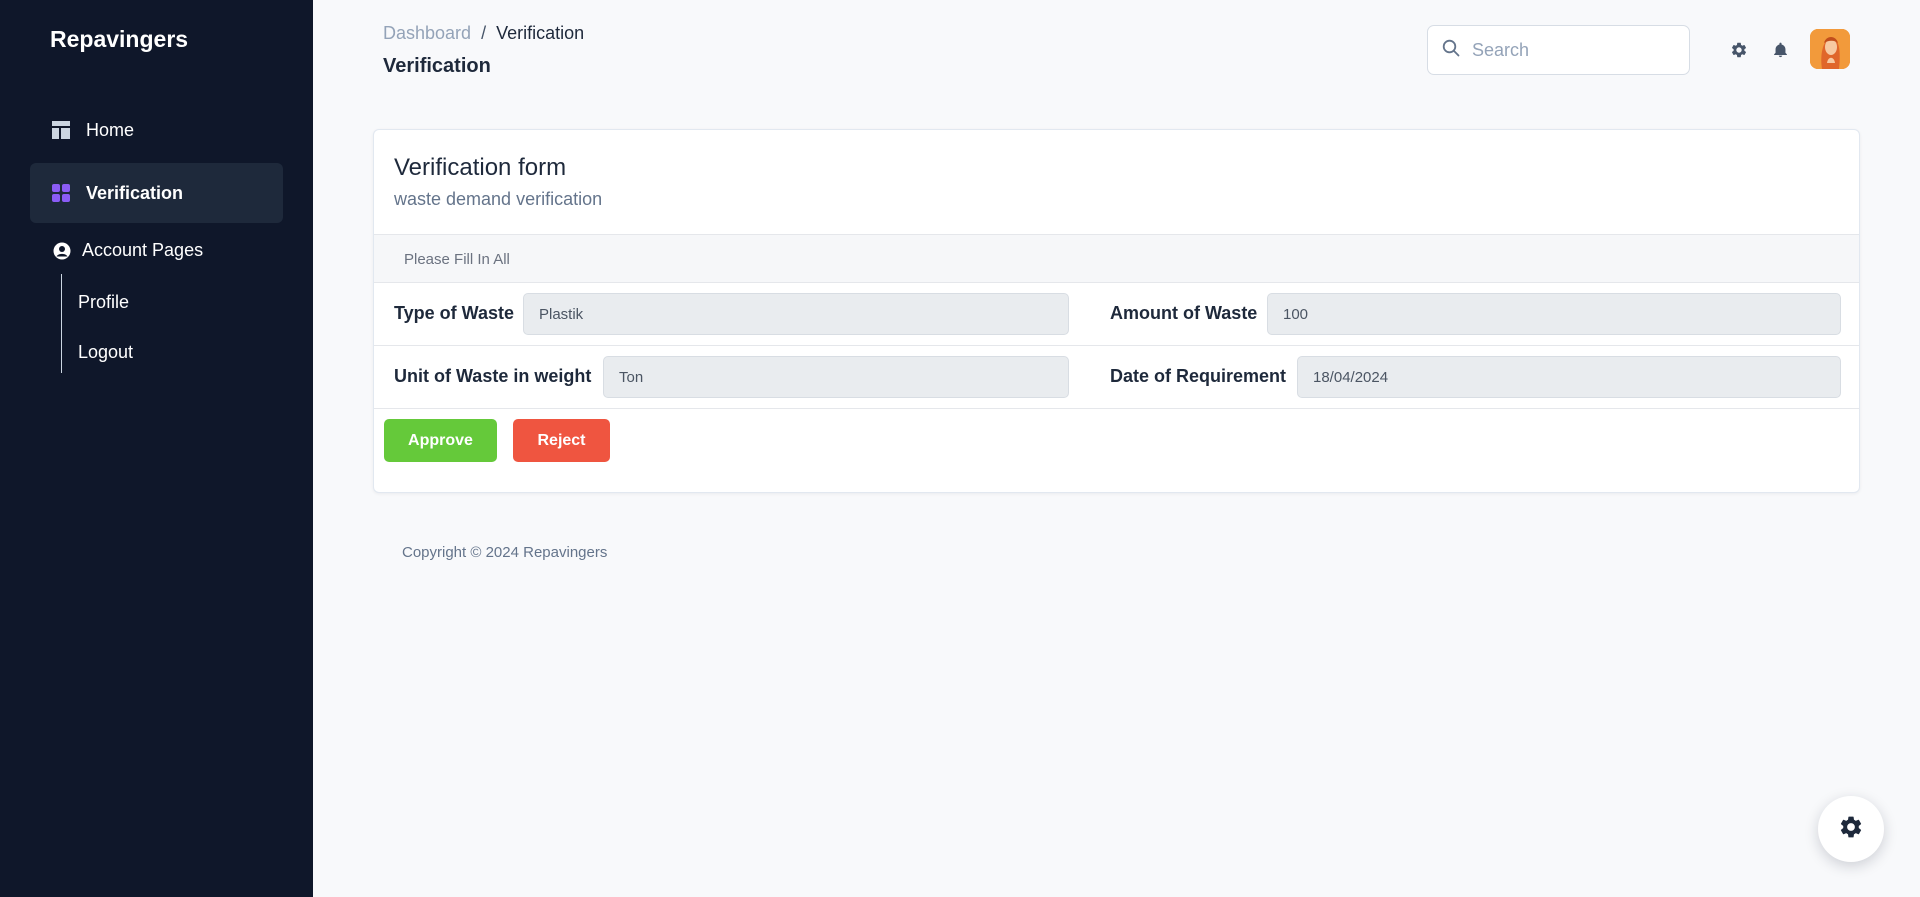 The image size is (1920, 897). Describe the element at coordinates (1116, 258) in the screenshot. I see `form-notice-bar: Please Fill In All` at that location.